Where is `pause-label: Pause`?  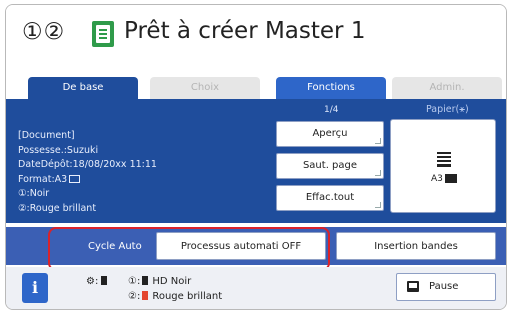 pause-label: Pause is located at coordinates (444, 286).